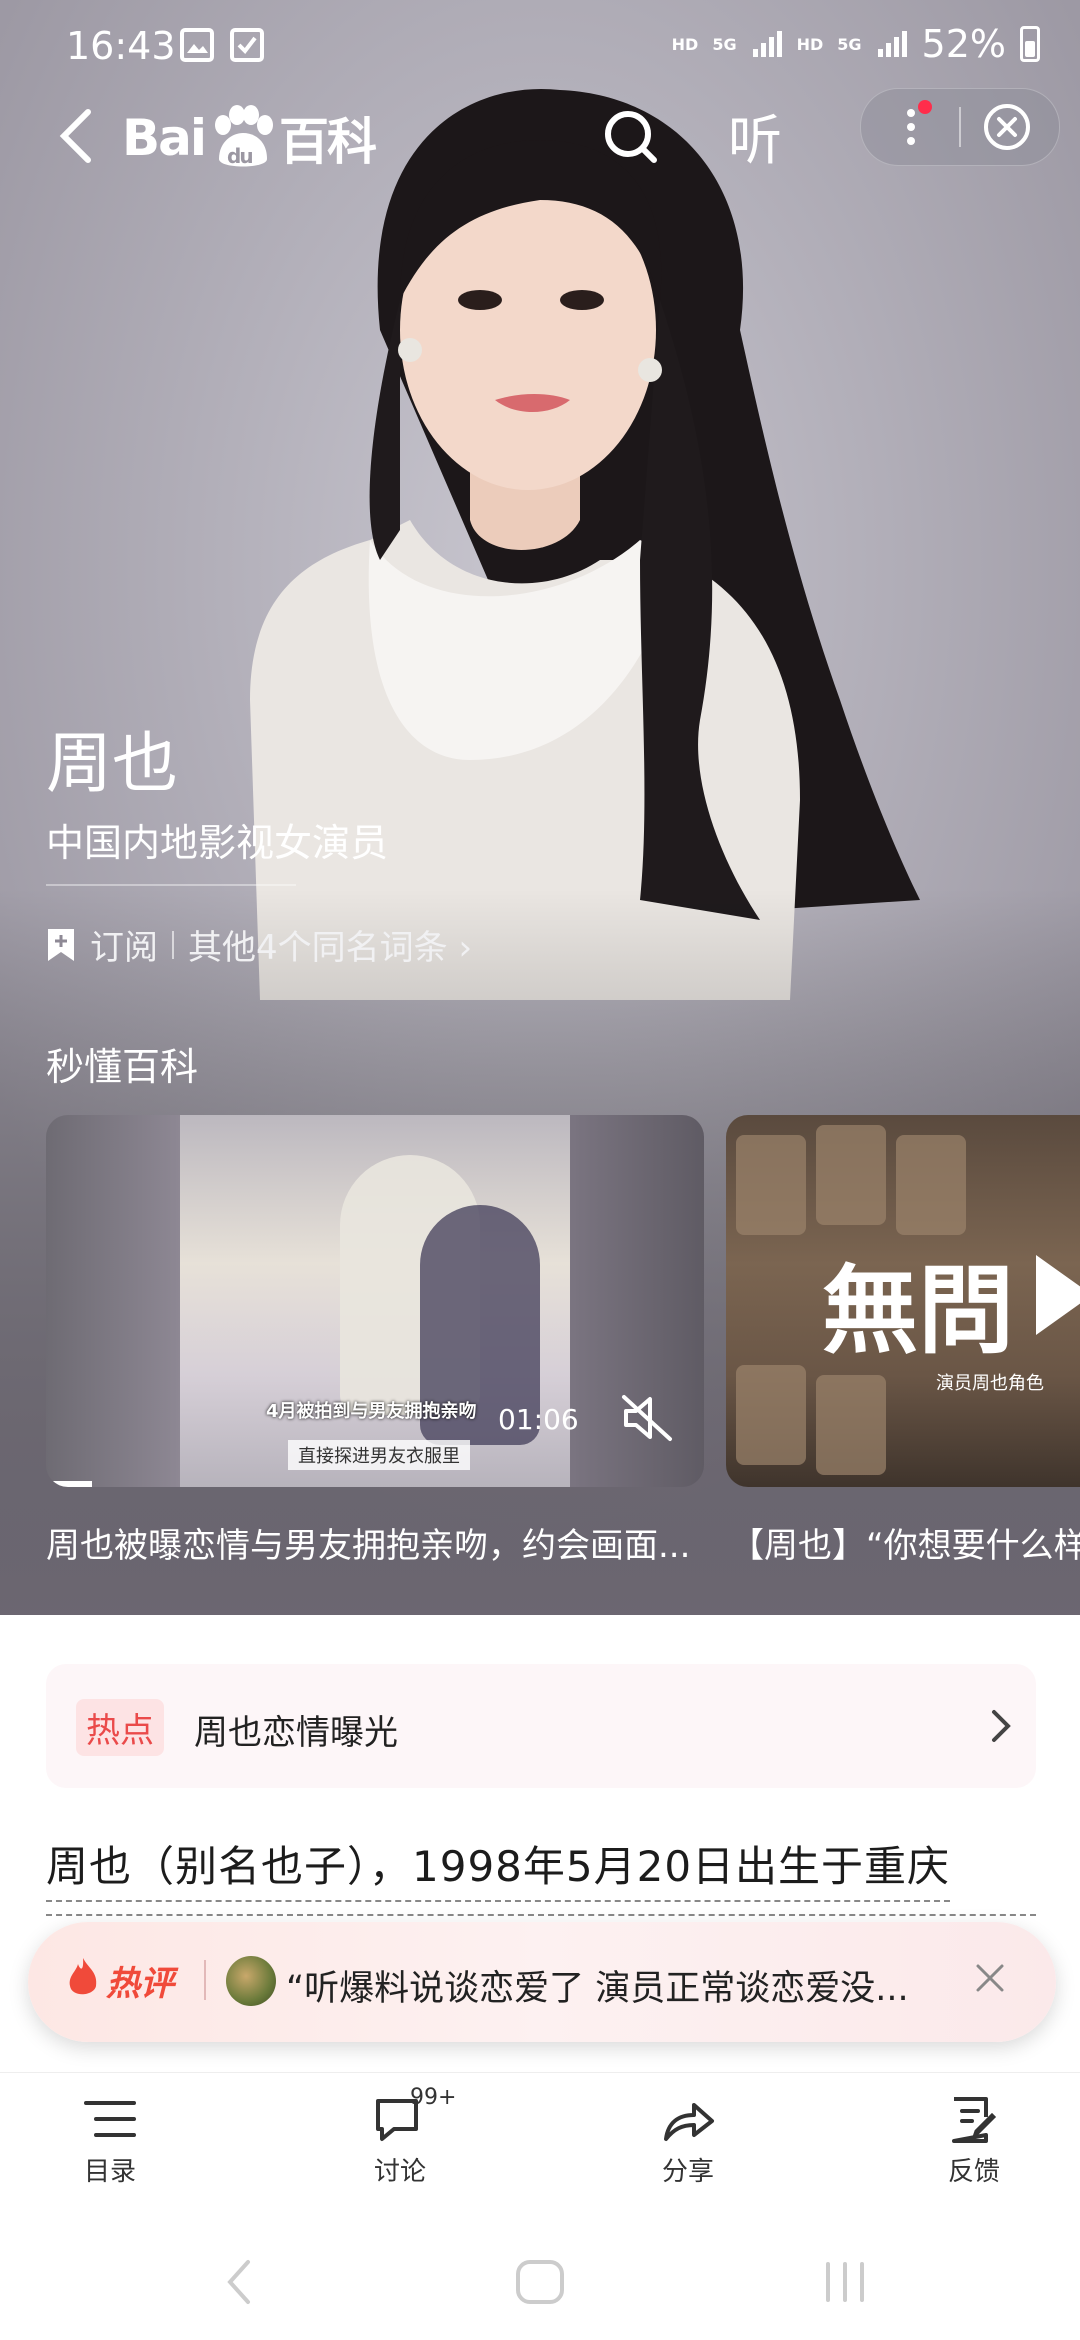 This screenshot has height=2340, width=1080. What do you see at coordinates (538, 1419) in the screenshot?
I see `video-duration: 01:06` at bounding box center [538, 1419].